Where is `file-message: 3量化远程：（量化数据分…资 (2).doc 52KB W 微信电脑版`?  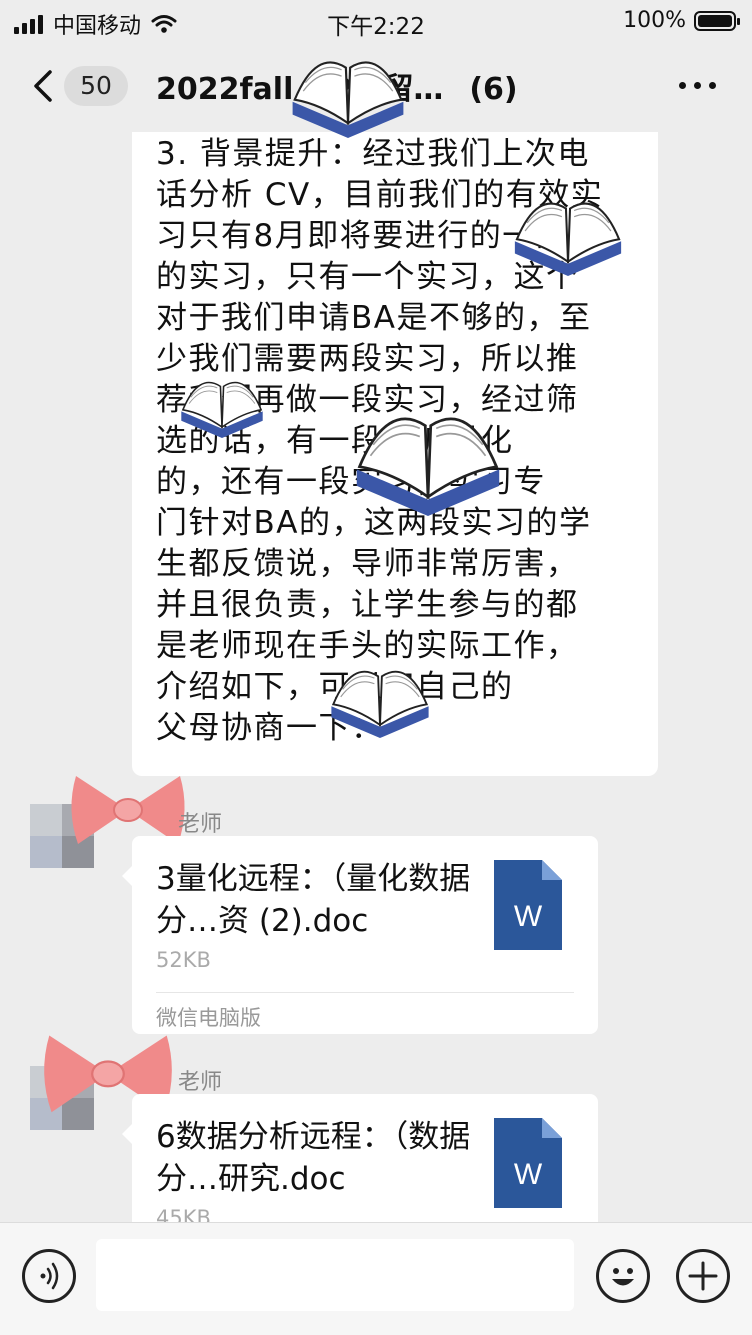
file-message: 3量化远程：（量化数据分…资 (2).doc 52KB W 微信电脑版 is located at coordinates (360, 935).